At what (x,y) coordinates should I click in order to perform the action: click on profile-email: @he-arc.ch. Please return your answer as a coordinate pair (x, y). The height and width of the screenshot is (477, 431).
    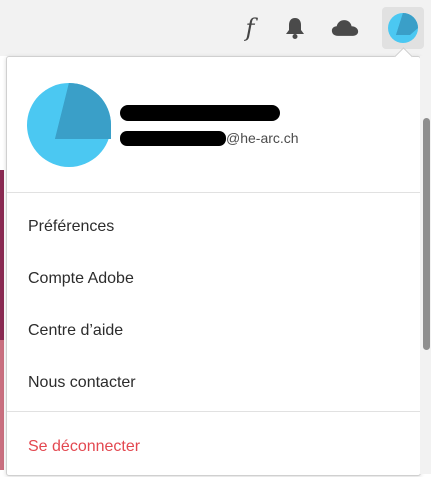
    Looking at the image, I should click on (209, 138).